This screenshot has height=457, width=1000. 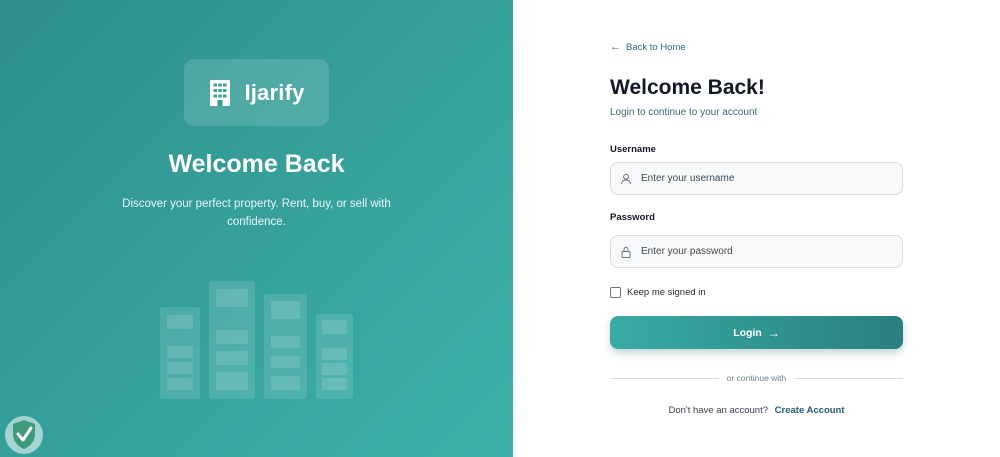 What do you see at coordinates (810, 410) in the screenshot?
I see `create-account-link: Create Account` at bounding box center [810, 410].